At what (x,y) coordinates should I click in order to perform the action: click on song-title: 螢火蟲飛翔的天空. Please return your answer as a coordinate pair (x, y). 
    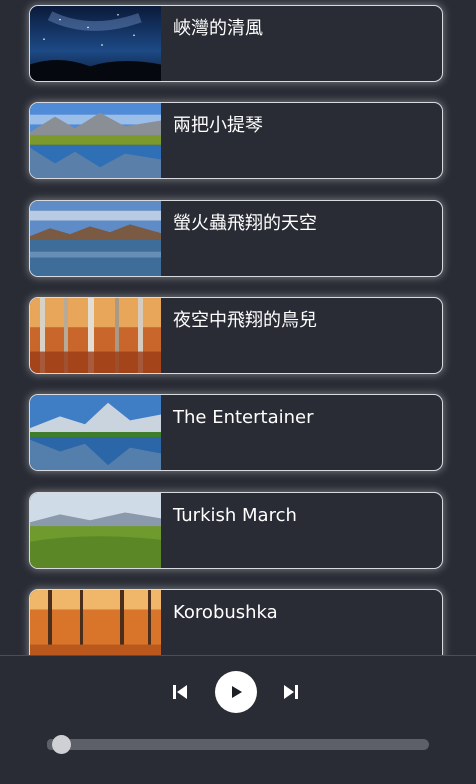
    Looking at the image, I should click on (245, 223).